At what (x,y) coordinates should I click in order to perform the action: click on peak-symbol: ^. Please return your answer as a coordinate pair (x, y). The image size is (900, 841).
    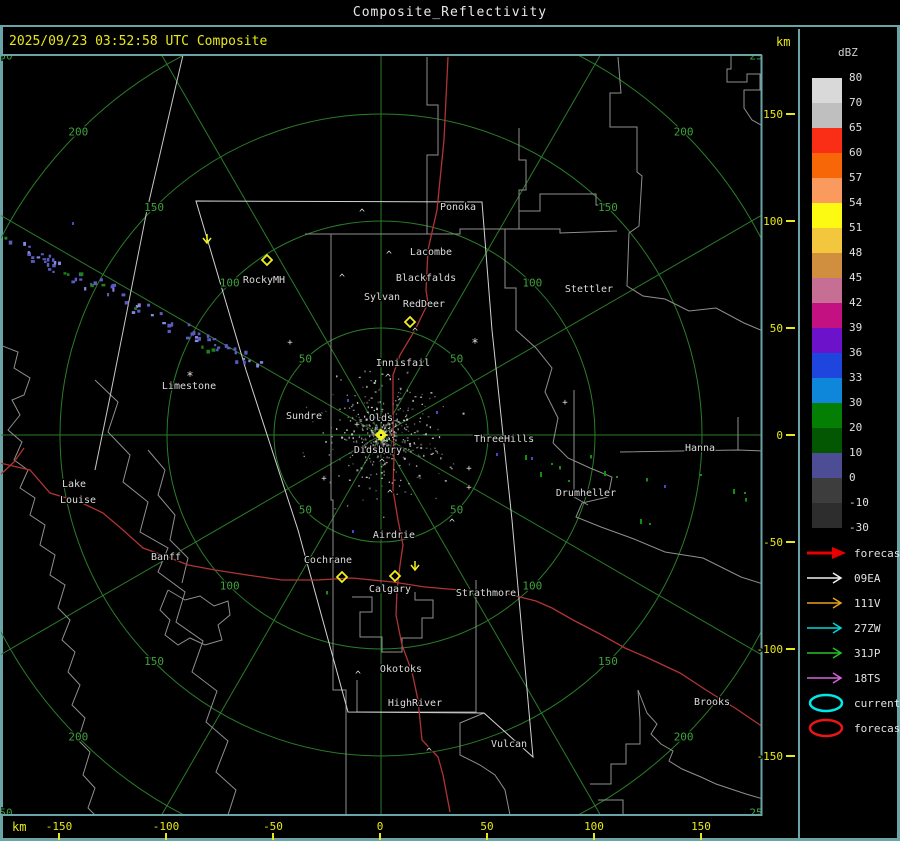
    Looking at the image, I should click on (382, 463).